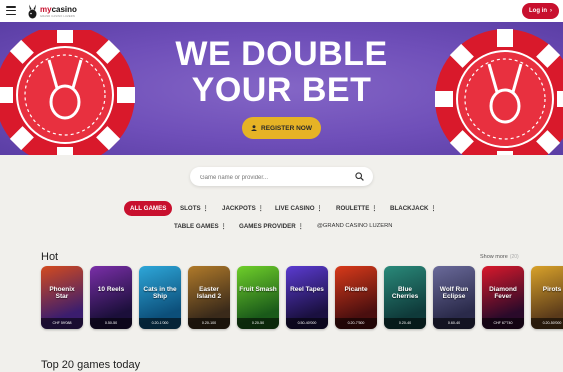  What do you see at coordinates (286, 128) in the screenshot?
I see `register-label: REGISTER NOW` at bounding box center [286, 128].